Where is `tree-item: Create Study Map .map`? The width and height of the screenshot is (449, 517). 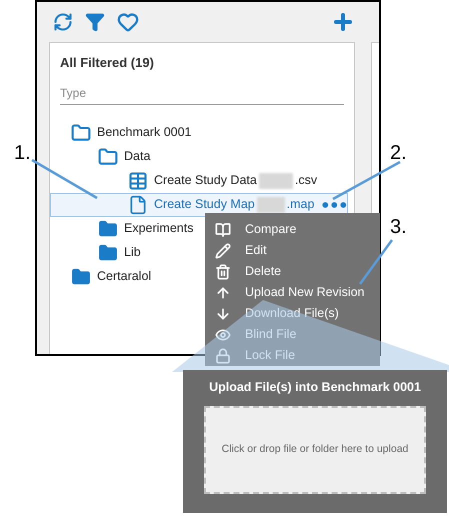
tree-item: Create Study Map .map is located at coordinates (199, 204).